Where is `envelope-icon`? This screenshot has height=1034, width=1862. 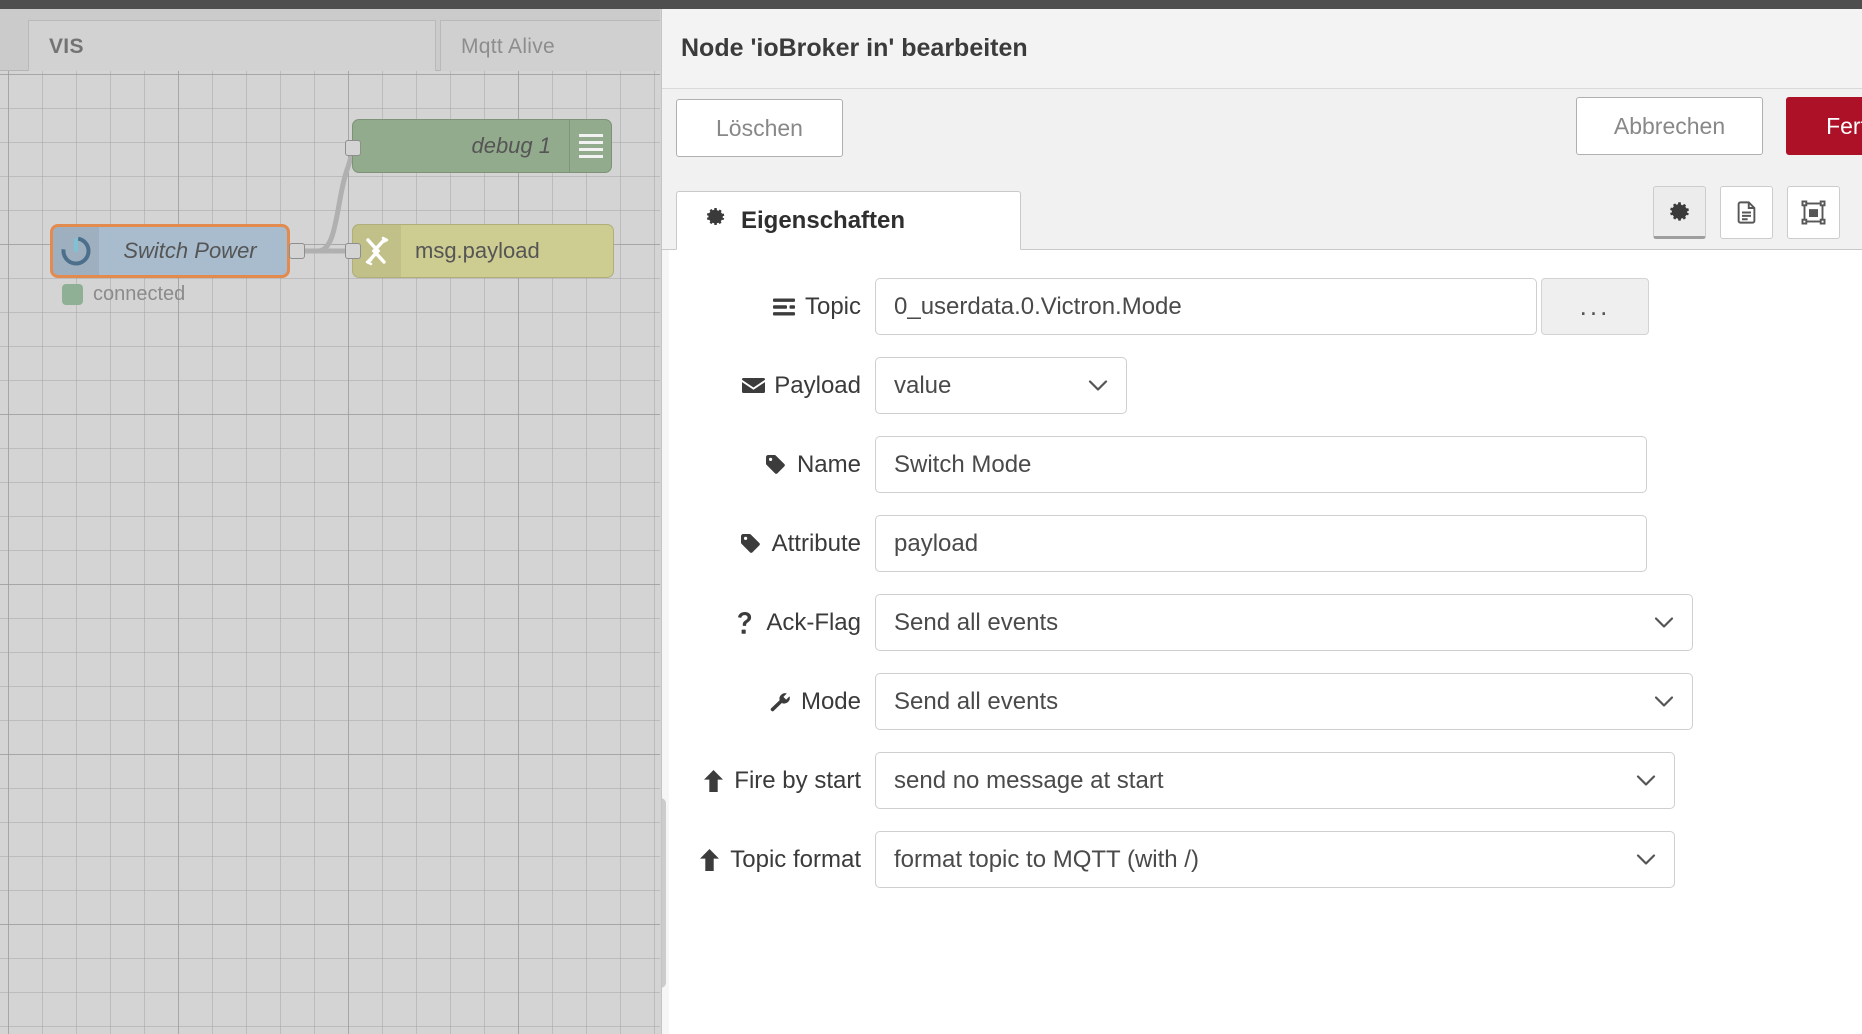 envelope-icon is located at coordinates (753, 385).